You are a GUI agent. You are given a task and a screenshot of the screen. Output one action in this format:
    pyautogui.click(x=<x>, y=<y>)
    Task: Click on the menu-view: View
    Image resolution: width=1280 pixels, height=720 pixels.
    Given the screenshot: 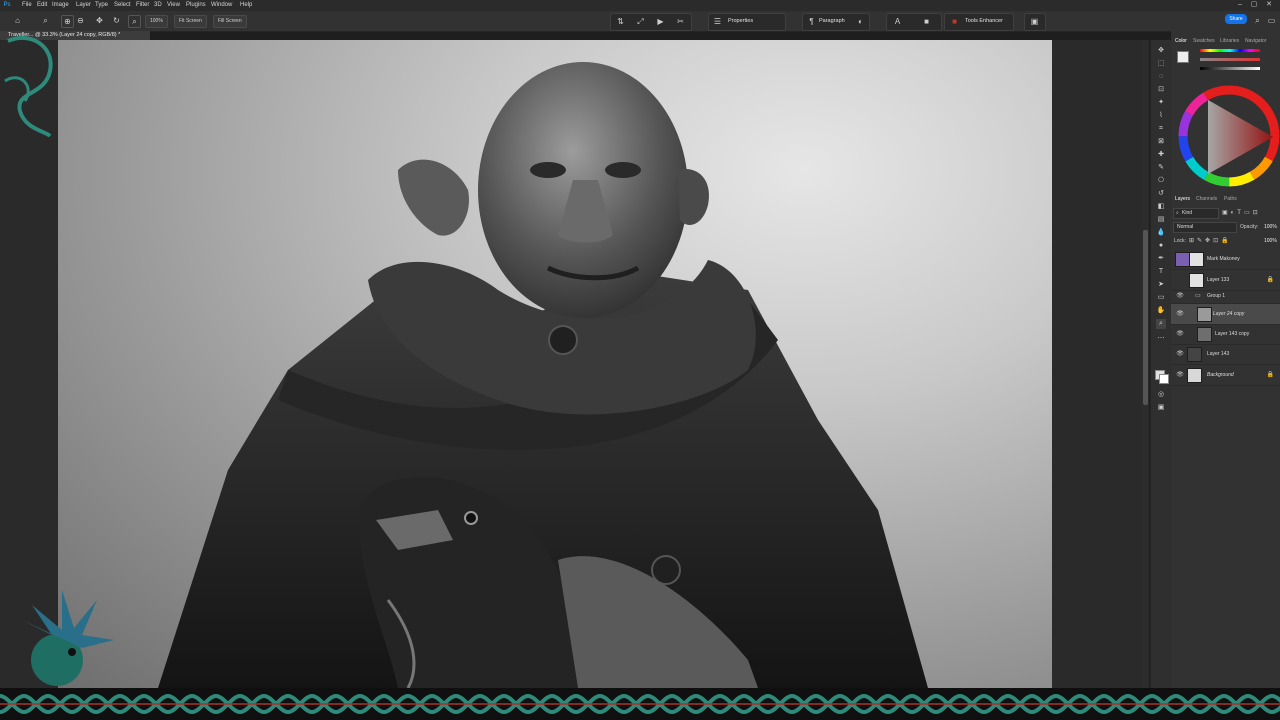 What is the action you would take?
    pyautogui.click(x=173, y=5)
    